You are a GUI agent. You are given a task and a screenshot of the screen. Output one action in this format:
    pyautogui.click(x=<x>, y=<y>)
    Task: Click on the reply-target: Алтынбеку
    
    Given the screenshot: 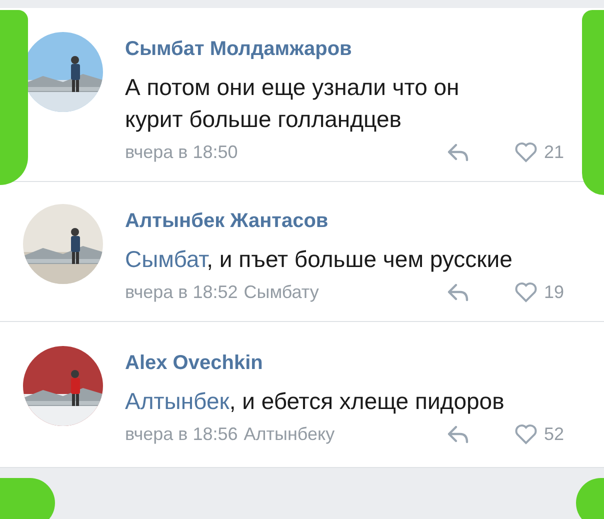 What is the action you would take?
    pyautogui.click(x=289, y=434)
    